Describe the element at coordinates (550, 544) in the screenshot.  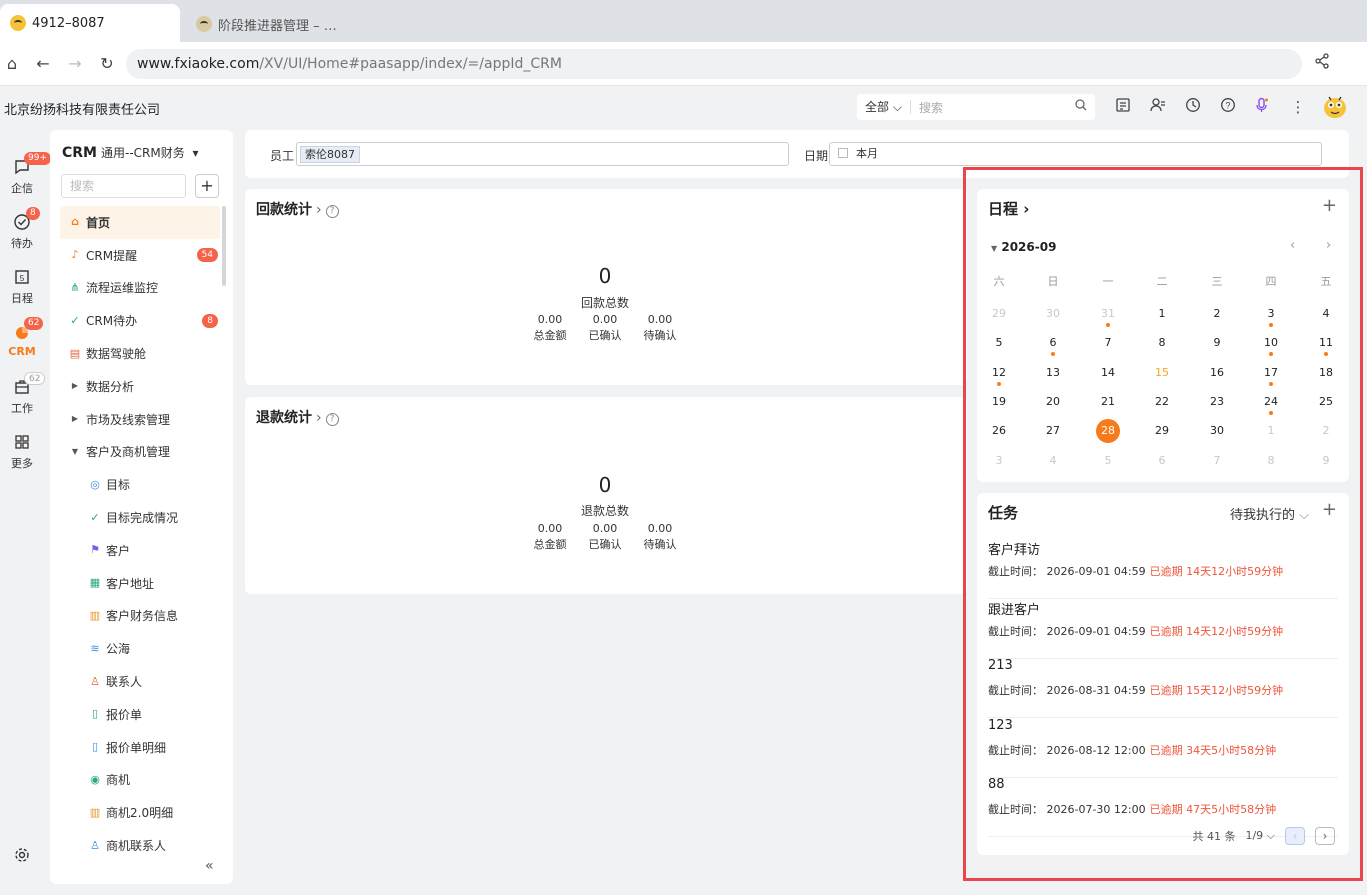
I see `stat-label: 总金额` at that location.